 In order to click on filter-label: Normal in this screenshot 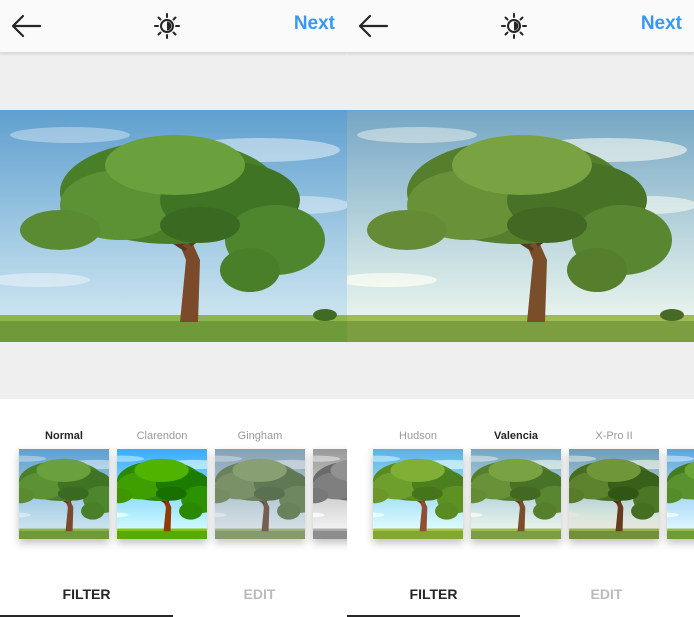, I will do `click(64, 436)`.